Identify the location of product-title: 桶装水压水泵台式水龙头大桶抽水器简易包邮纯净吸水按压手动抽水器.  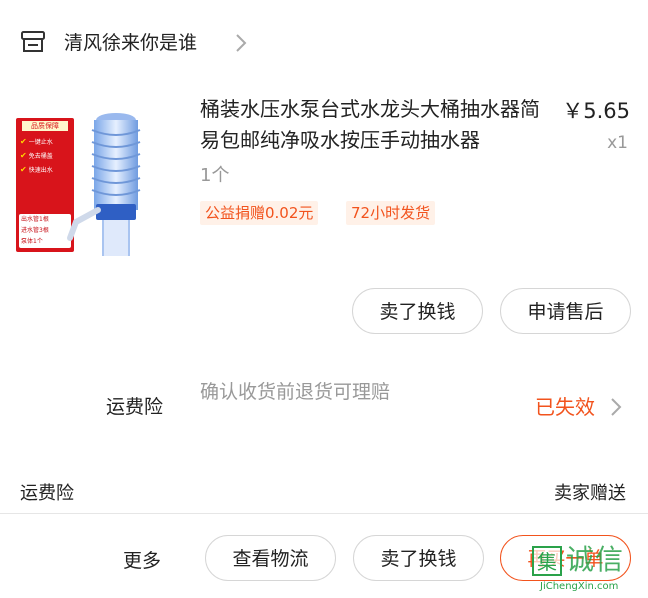
(373, 125).